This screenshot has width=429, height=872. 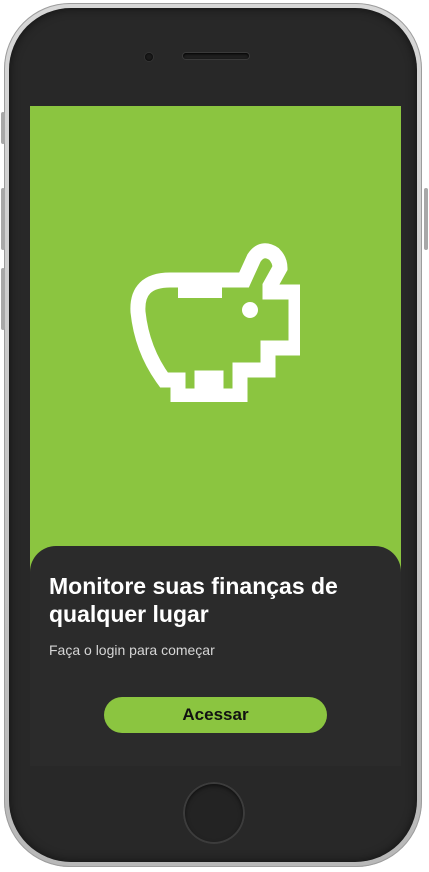 What do you see at coordinates (215, 715) in the screenshot?
I see `acessar-button: Acessar` at bounding box center [215, 715].